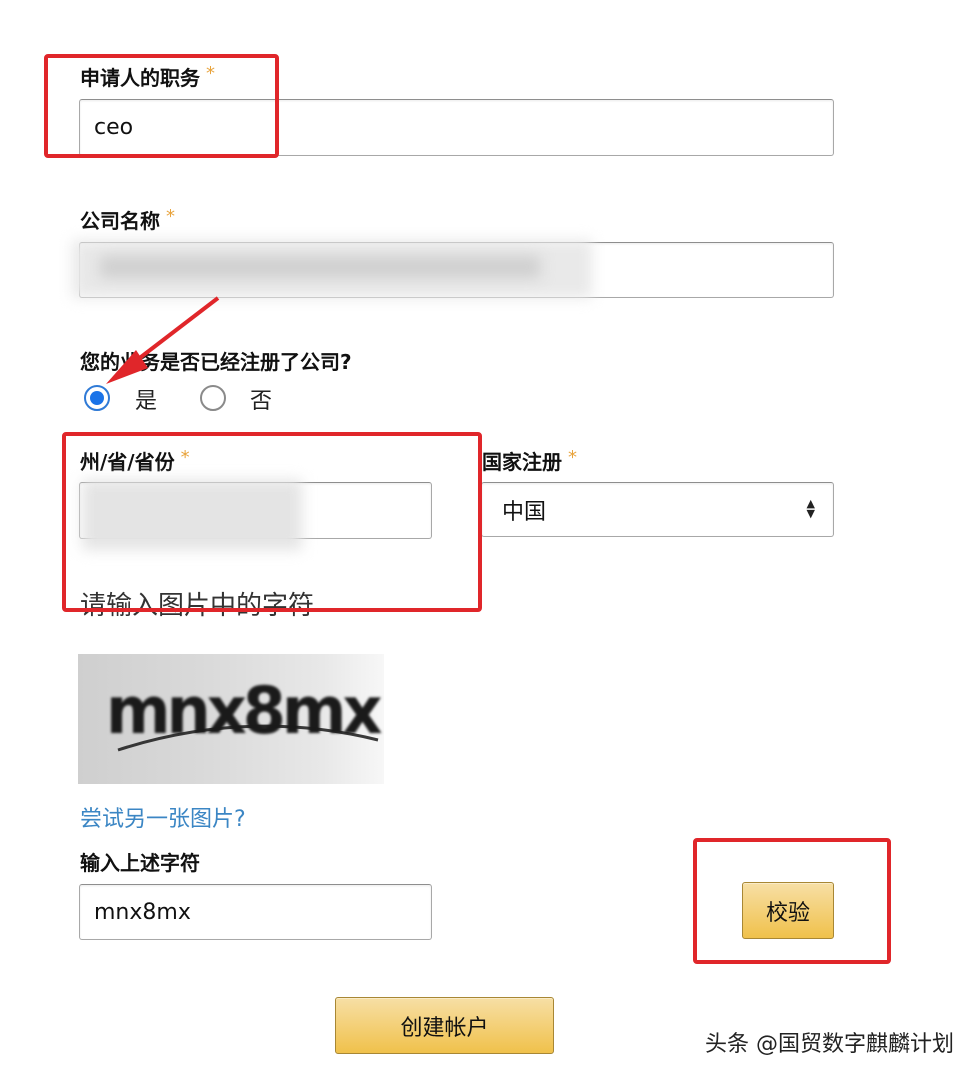 This screenshot has height=1078, width=978. What do you see at coordinates (163, 340) in the screenshot?
I see `annotation-arrow-icon` at bounding box center [163, 340].